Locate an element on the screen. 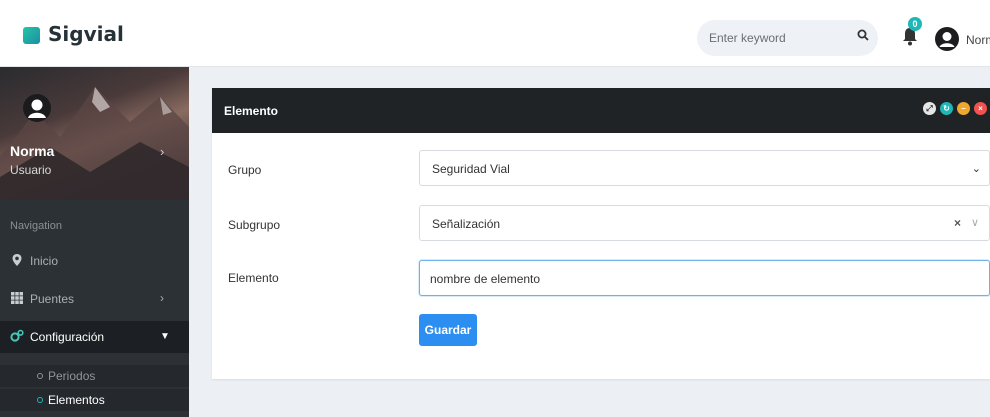 The image size is (990, 417). profile-panel: Norma Usuario › is located at coordinates (94, 133).